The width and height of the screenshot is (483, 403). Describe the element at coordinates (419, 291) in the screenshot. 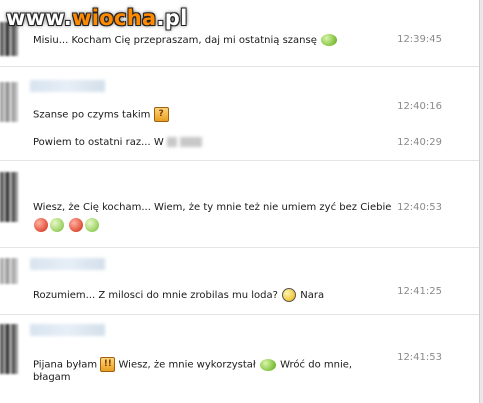

I see `timestamp: 12:41:25` at that location.